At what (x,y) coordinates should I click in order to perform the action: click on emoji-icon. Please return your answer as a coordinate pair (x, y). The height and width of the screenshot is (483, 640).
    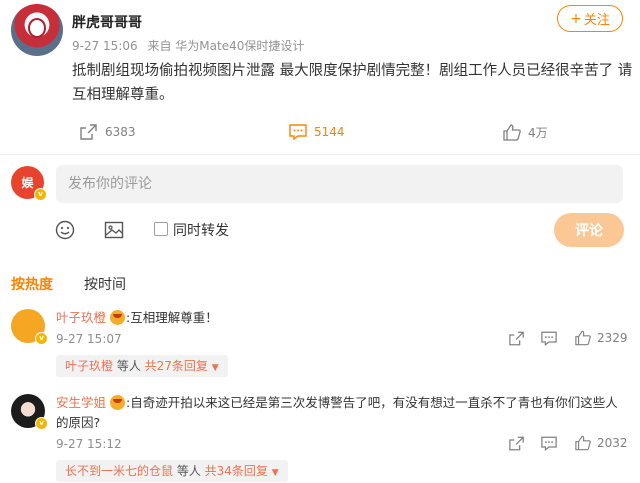
    Looking at the image, I should click on (65, 230).